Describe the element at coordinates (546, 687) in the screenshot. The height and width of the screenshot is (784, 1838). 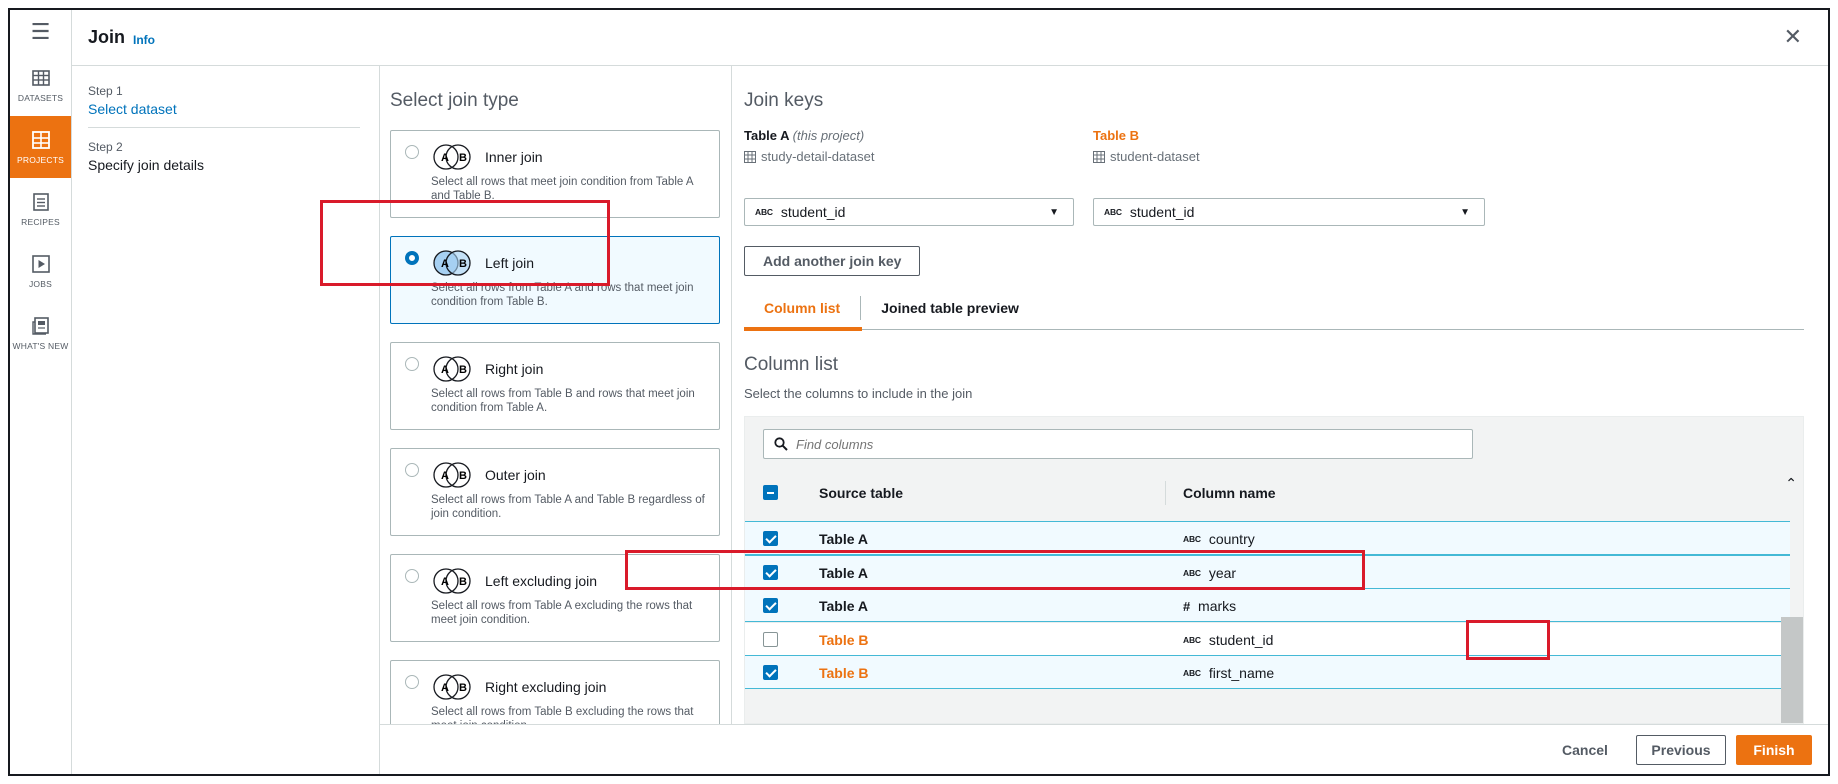
I see `join-option-name: Right excluding join` at that location.